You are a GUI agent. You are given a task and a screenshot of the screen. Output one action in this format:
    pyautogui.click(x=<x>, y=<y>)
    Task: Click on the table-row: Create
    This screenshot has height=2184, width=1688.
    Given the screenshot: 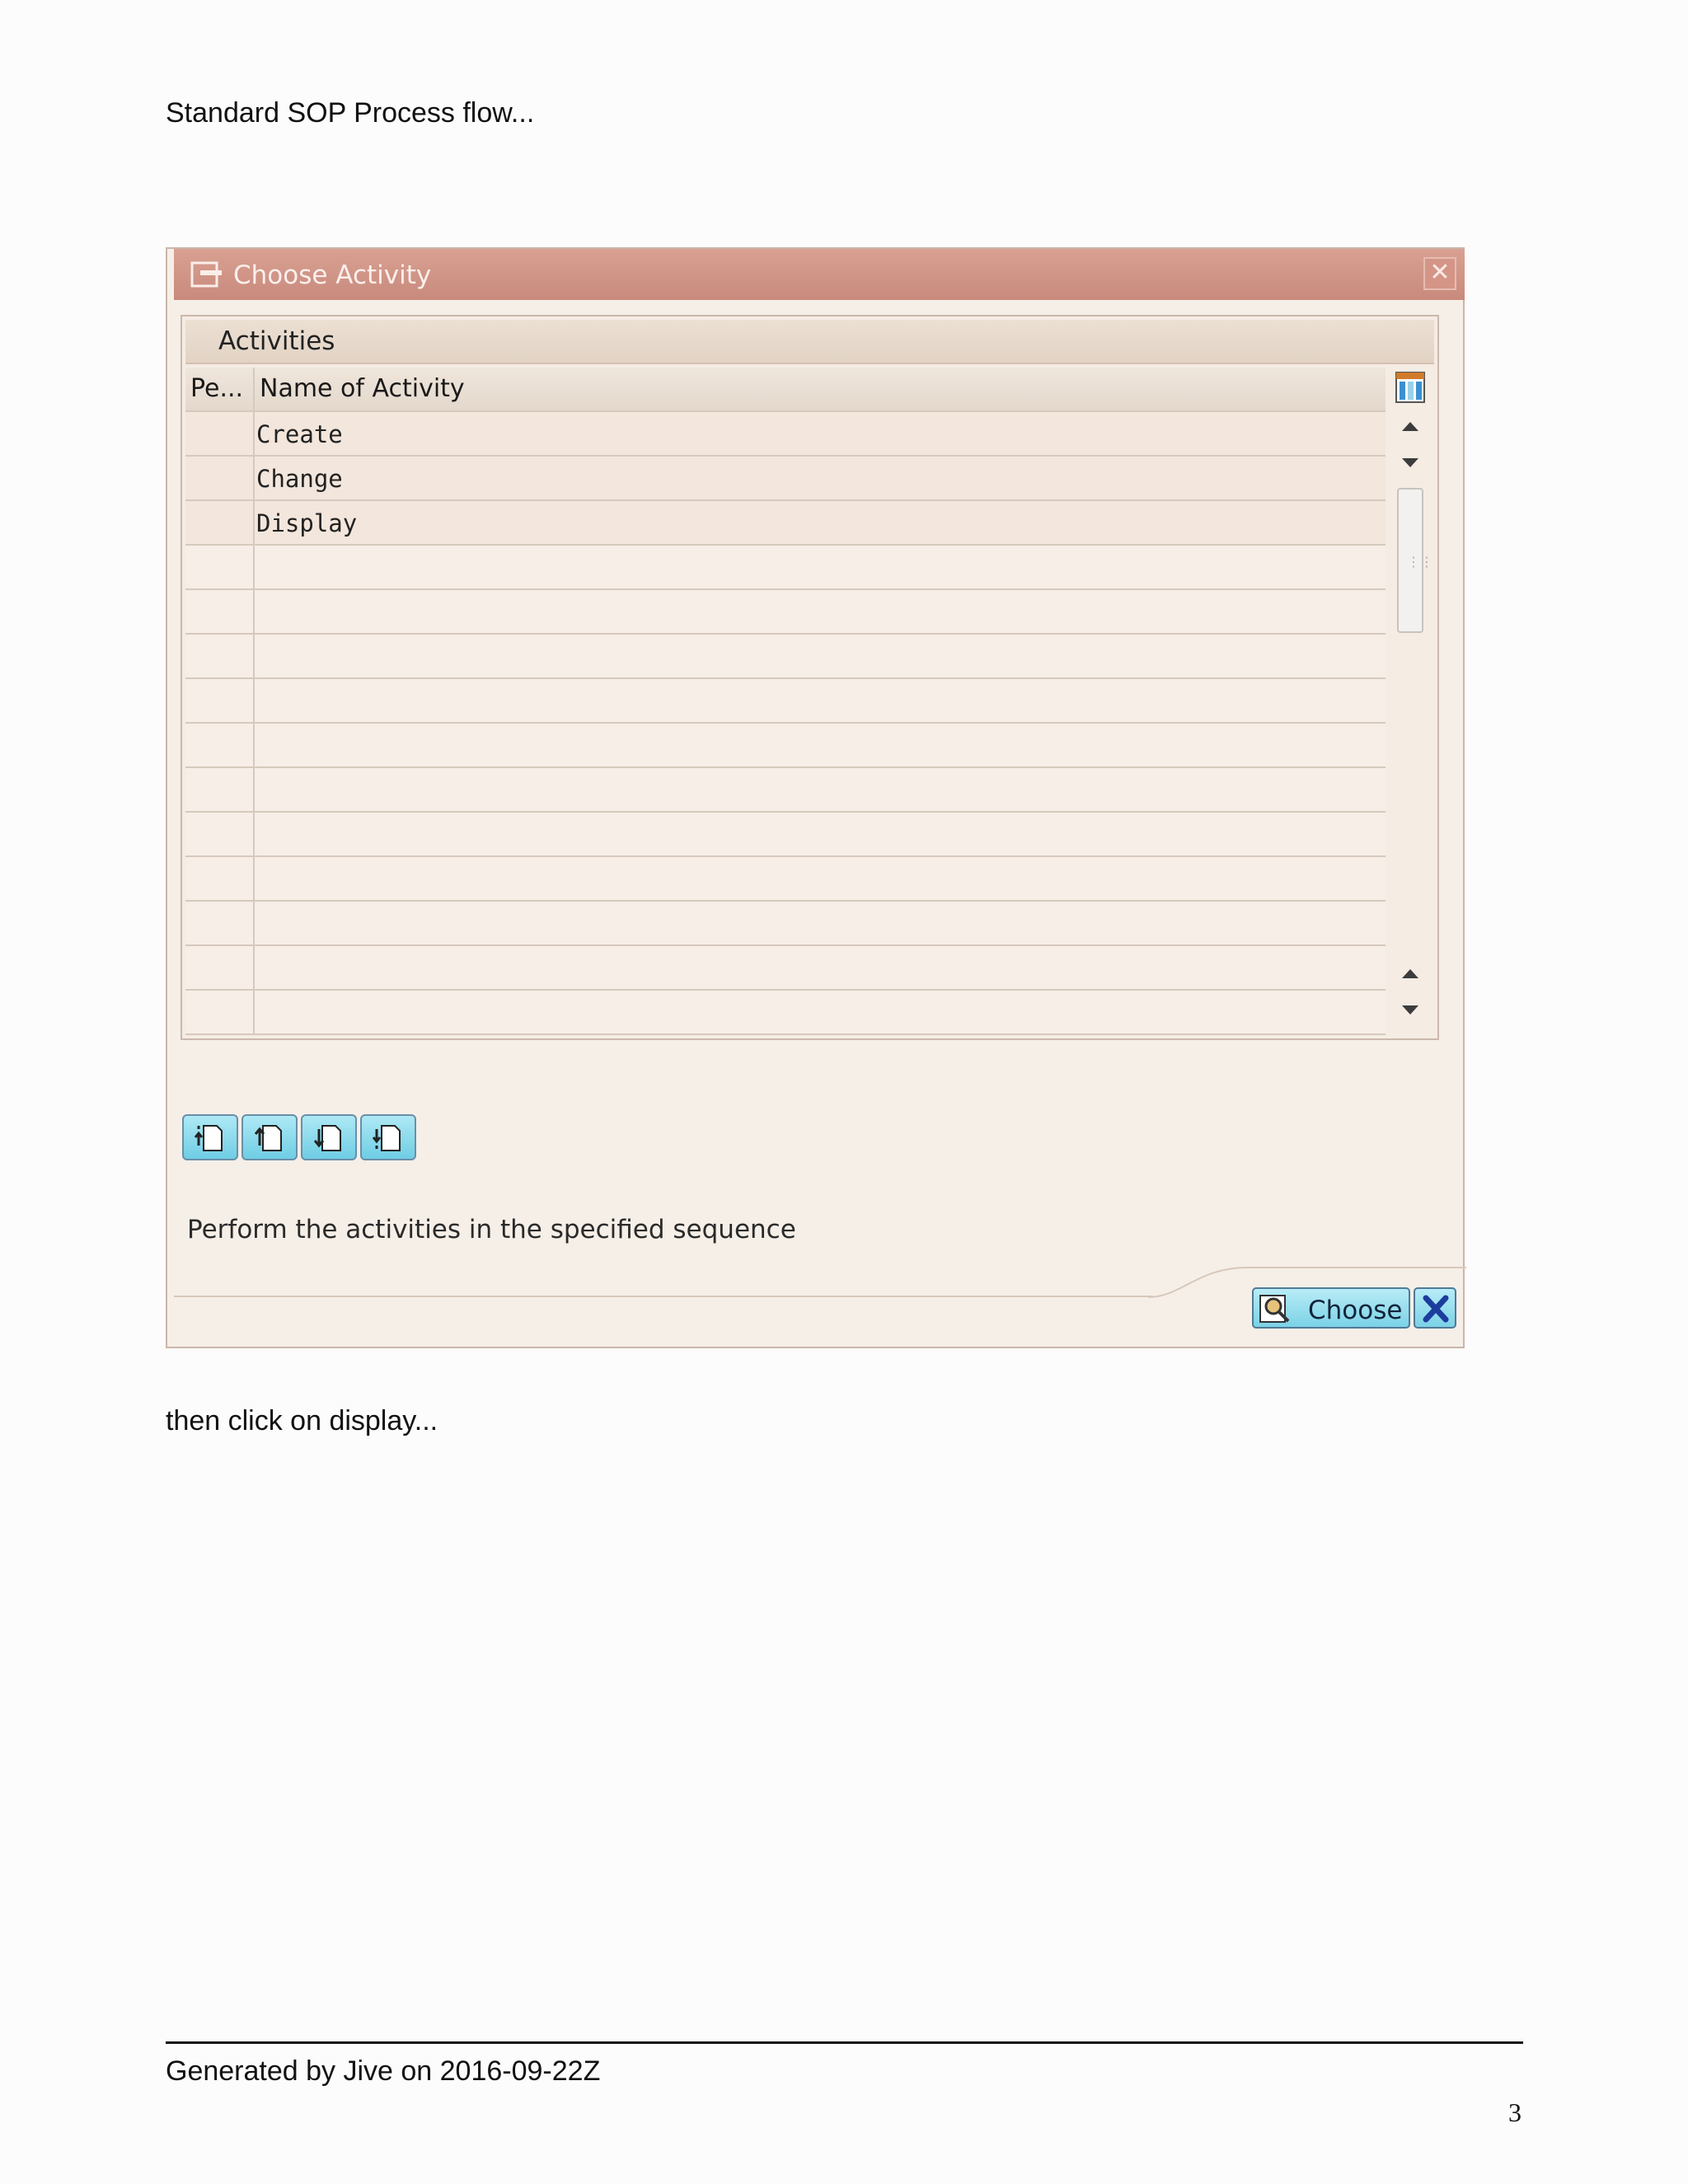 What is the action you would take?
    pyautogui.click(x=786, y=434)
    